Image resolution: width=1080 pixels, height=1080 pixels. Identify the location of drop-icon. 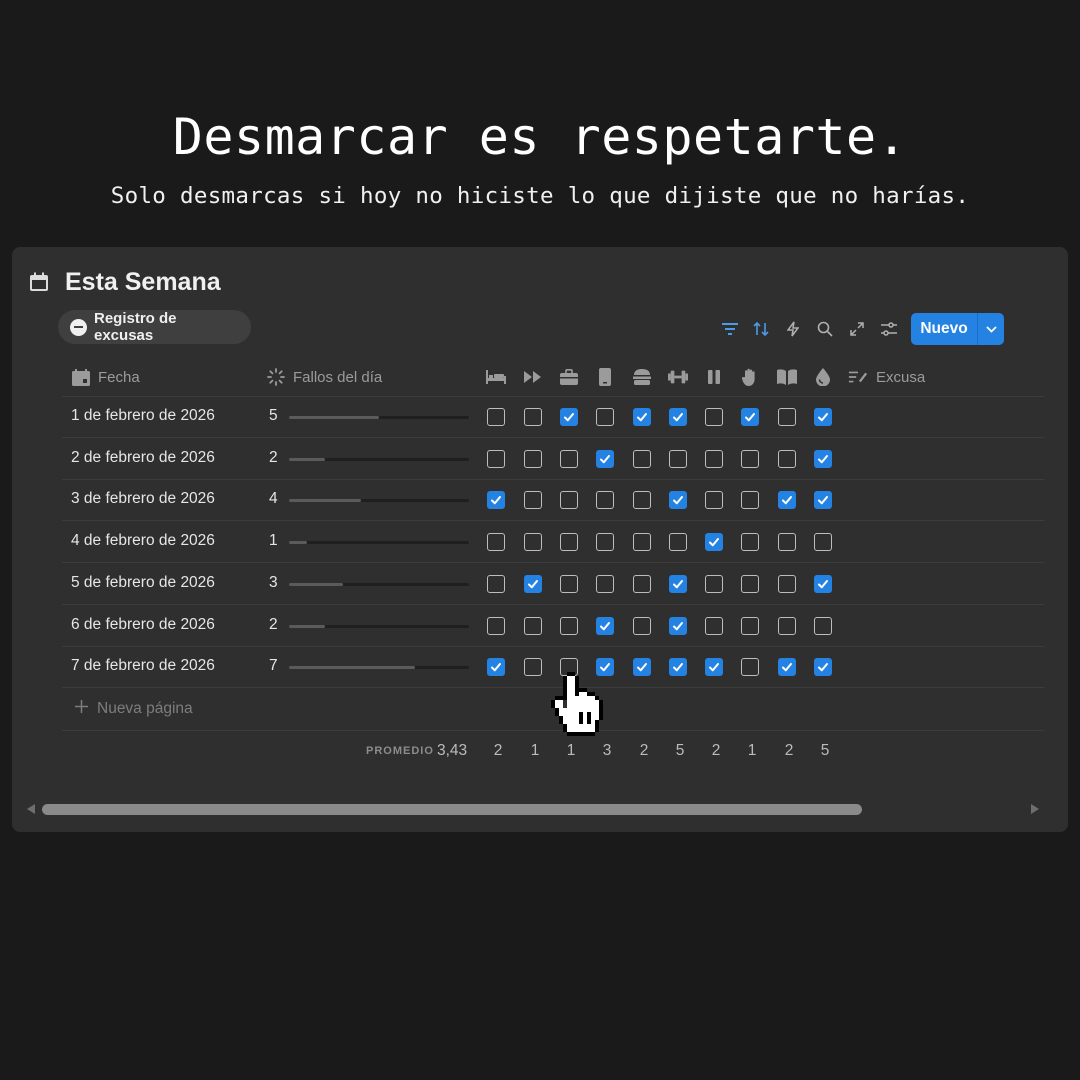
(823, 377).